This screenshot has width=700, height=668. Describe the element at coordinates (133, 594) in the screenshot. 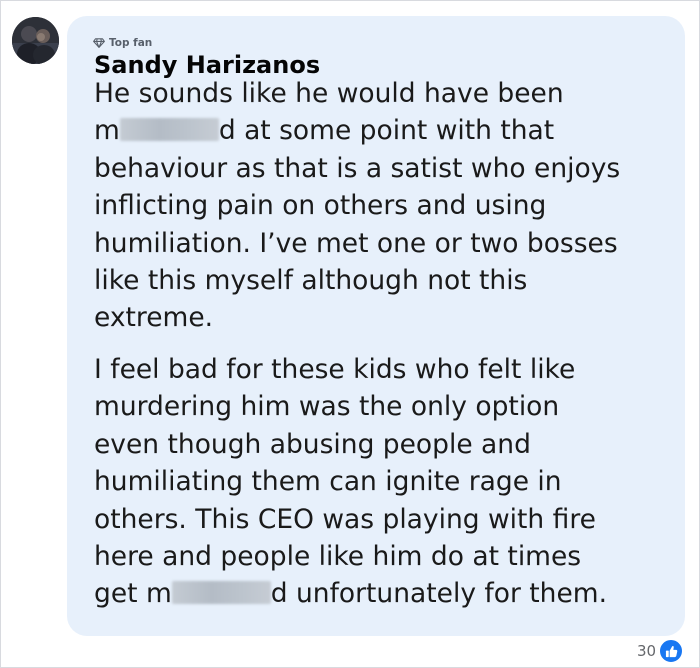

I see `text-fragment: get m` at that location.